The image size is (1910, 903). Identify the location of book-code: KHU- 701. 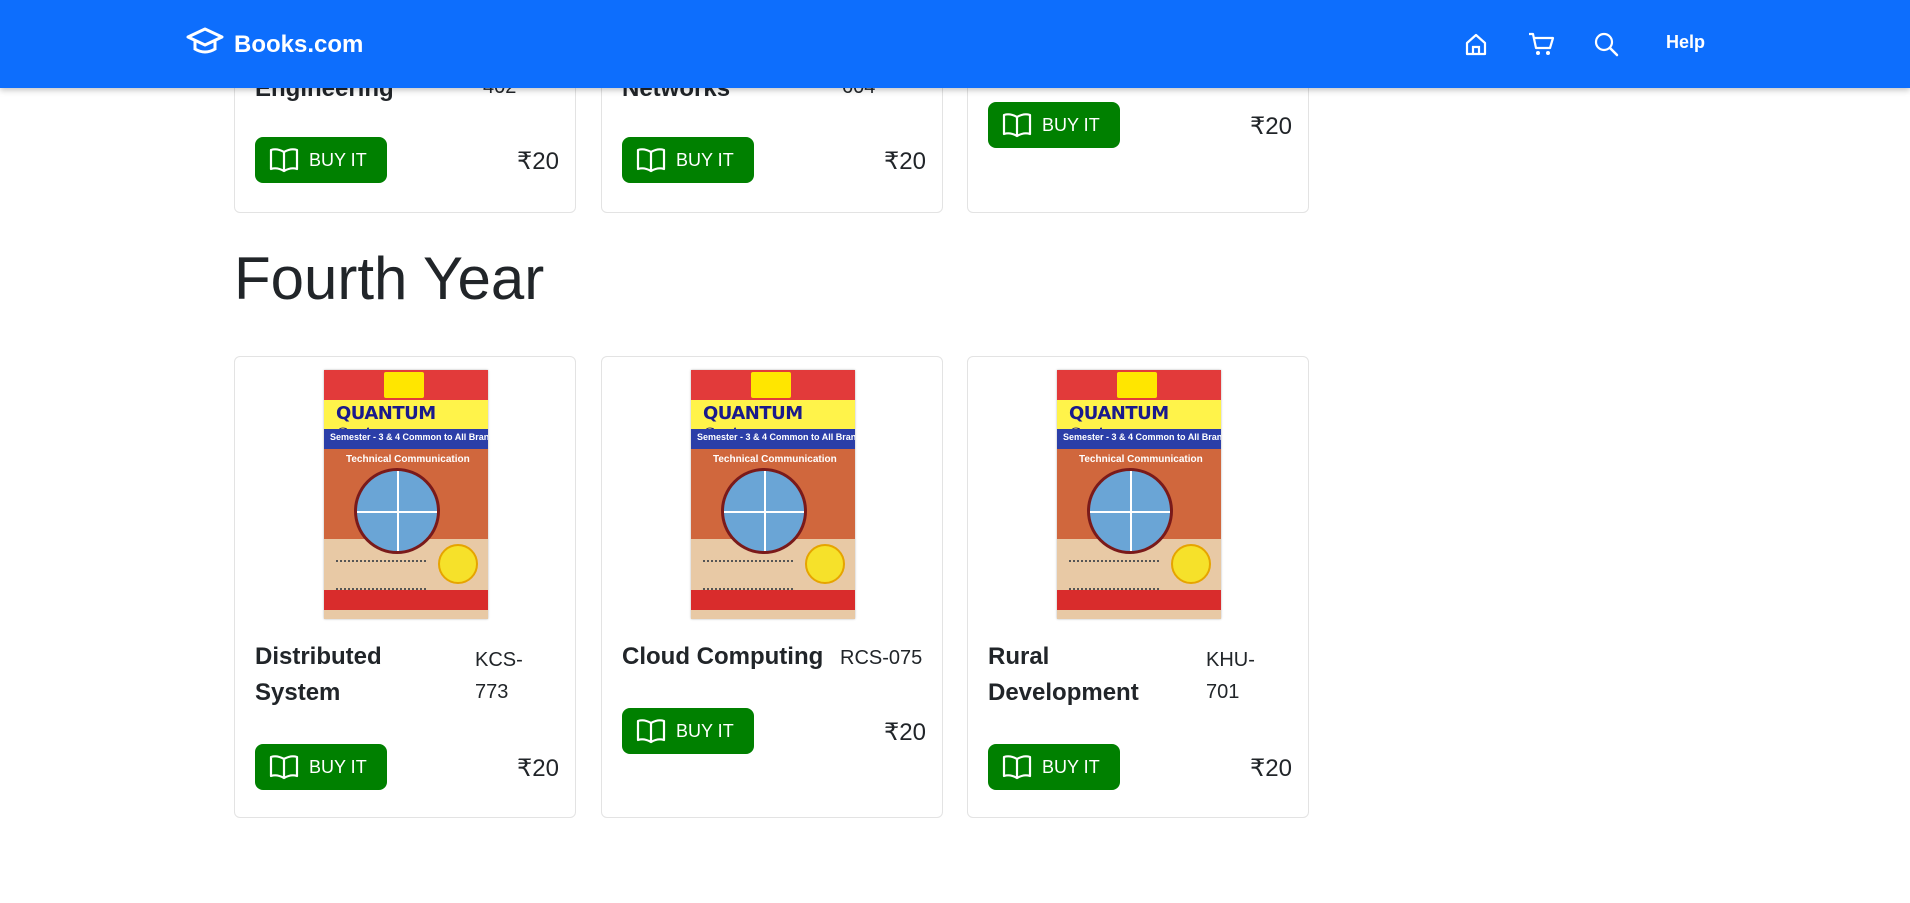
(1230, 676).